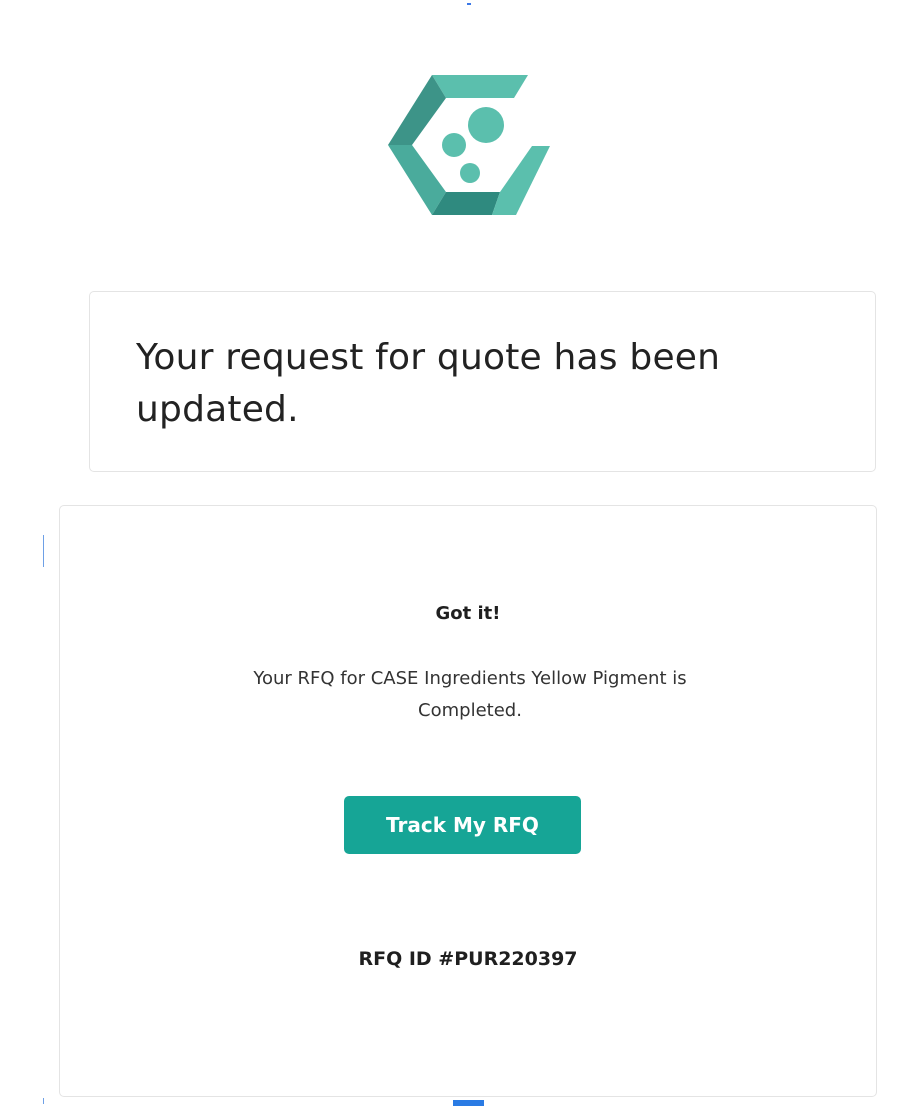 Image resolution: width=922 pixels, height=1106 pixels. Describe the element at coordinates (43, 1101) in the screenshot. I see `left-edge-marker-bottom` at that location.